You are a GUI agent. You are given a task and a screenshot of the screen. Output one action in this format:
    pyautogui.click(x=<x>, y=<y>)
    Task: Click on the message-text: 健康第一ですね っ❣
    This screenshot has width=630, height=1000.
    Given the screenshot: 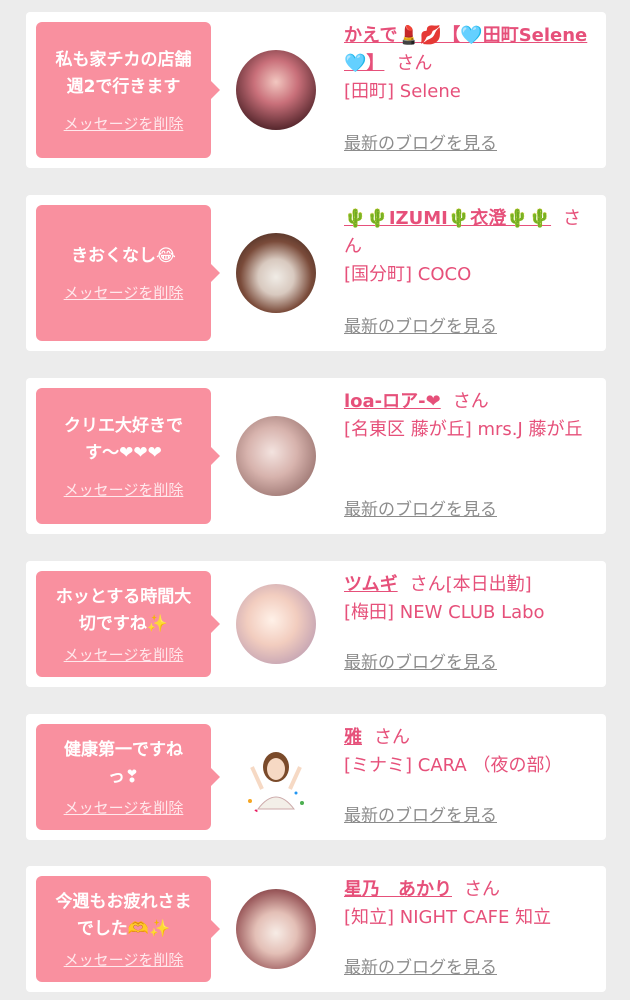 What is the action you would take?
    pyautogui.click(x=123, y=763)
    